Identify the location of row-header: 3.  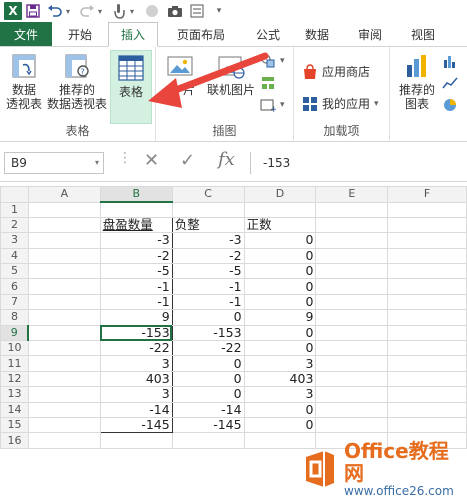
(14, 240).